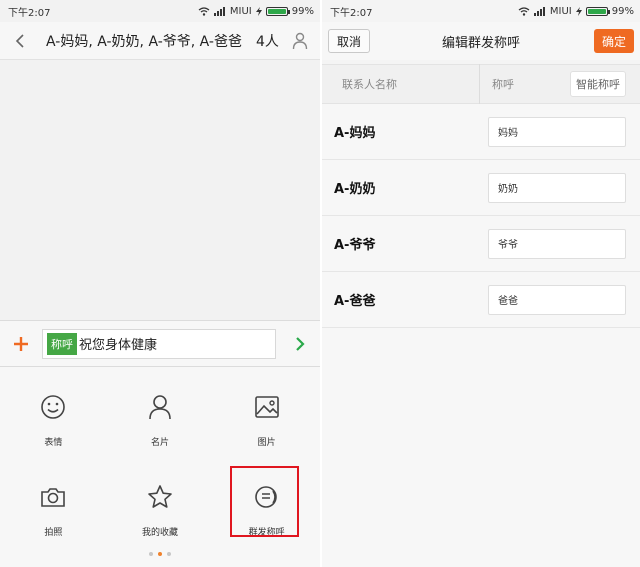 Image resolution: width=640 pixels, height=567 pixels. What do you see at coordinates (160, 406) in the screenshot?
I see `contact-card-icon` at bounding box center [160, 406].